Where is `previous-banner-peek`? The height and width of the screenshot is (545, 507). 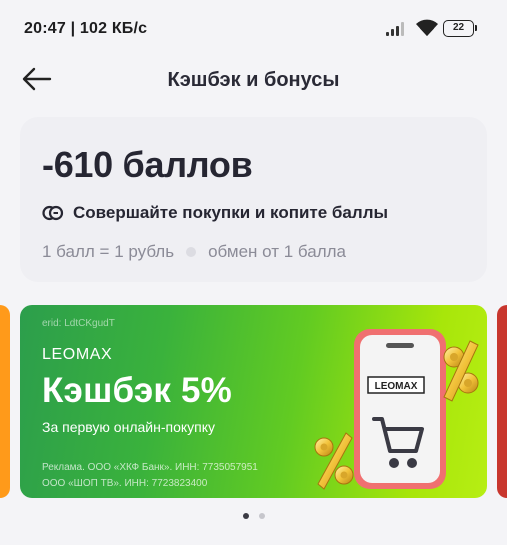
previous-banner-peek is located at coordinates (5, 401).